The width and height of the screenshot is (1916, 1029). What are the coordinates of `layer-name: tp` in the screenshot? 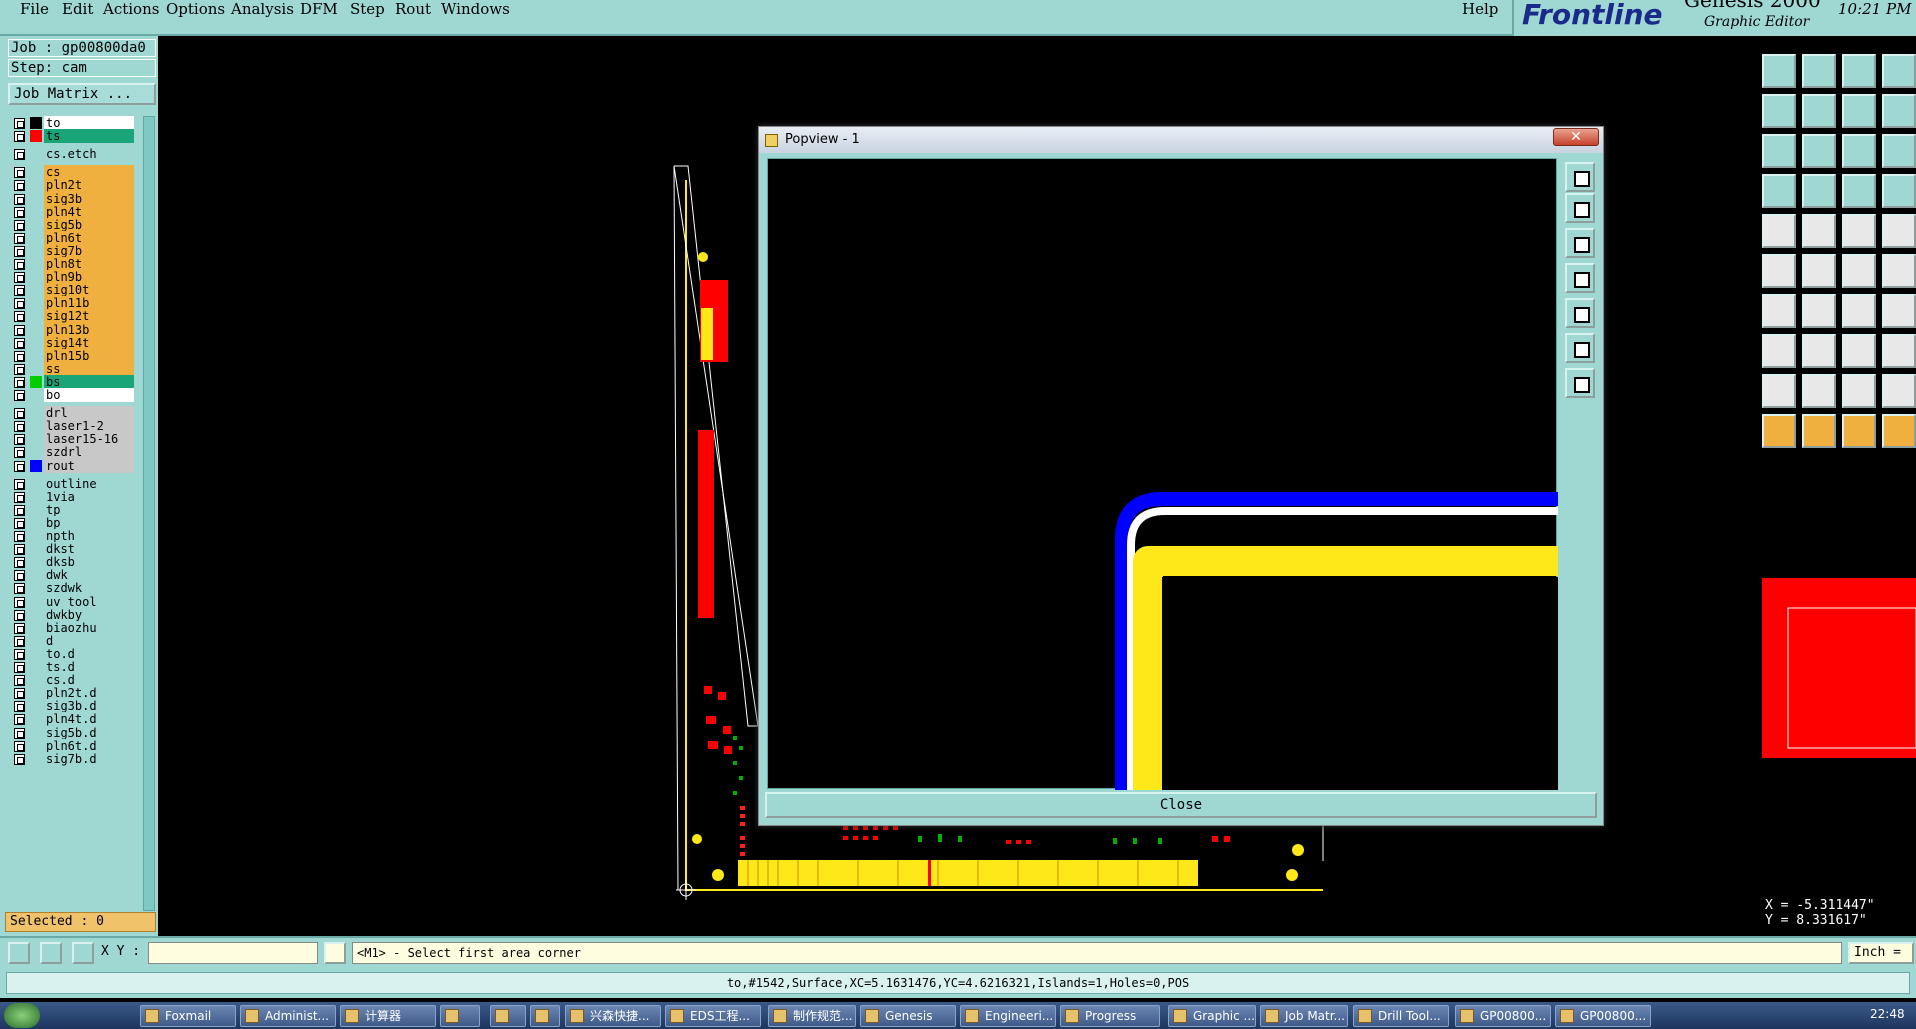 It's located at (89, 509).